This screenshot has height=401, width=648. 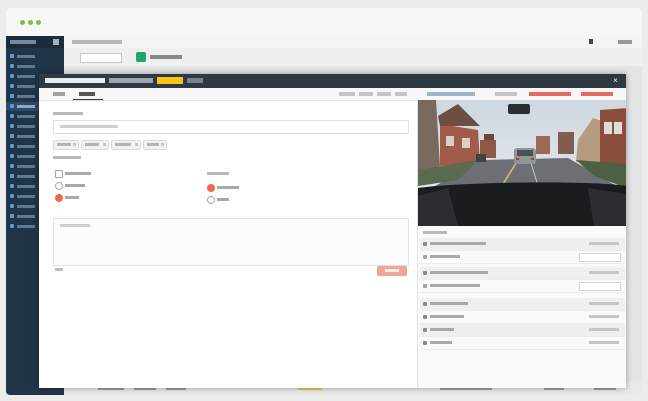 What do you see at coordinates (591, 41) in the screenshot?
I see `notification-icon` at bounding box center [591, 41].